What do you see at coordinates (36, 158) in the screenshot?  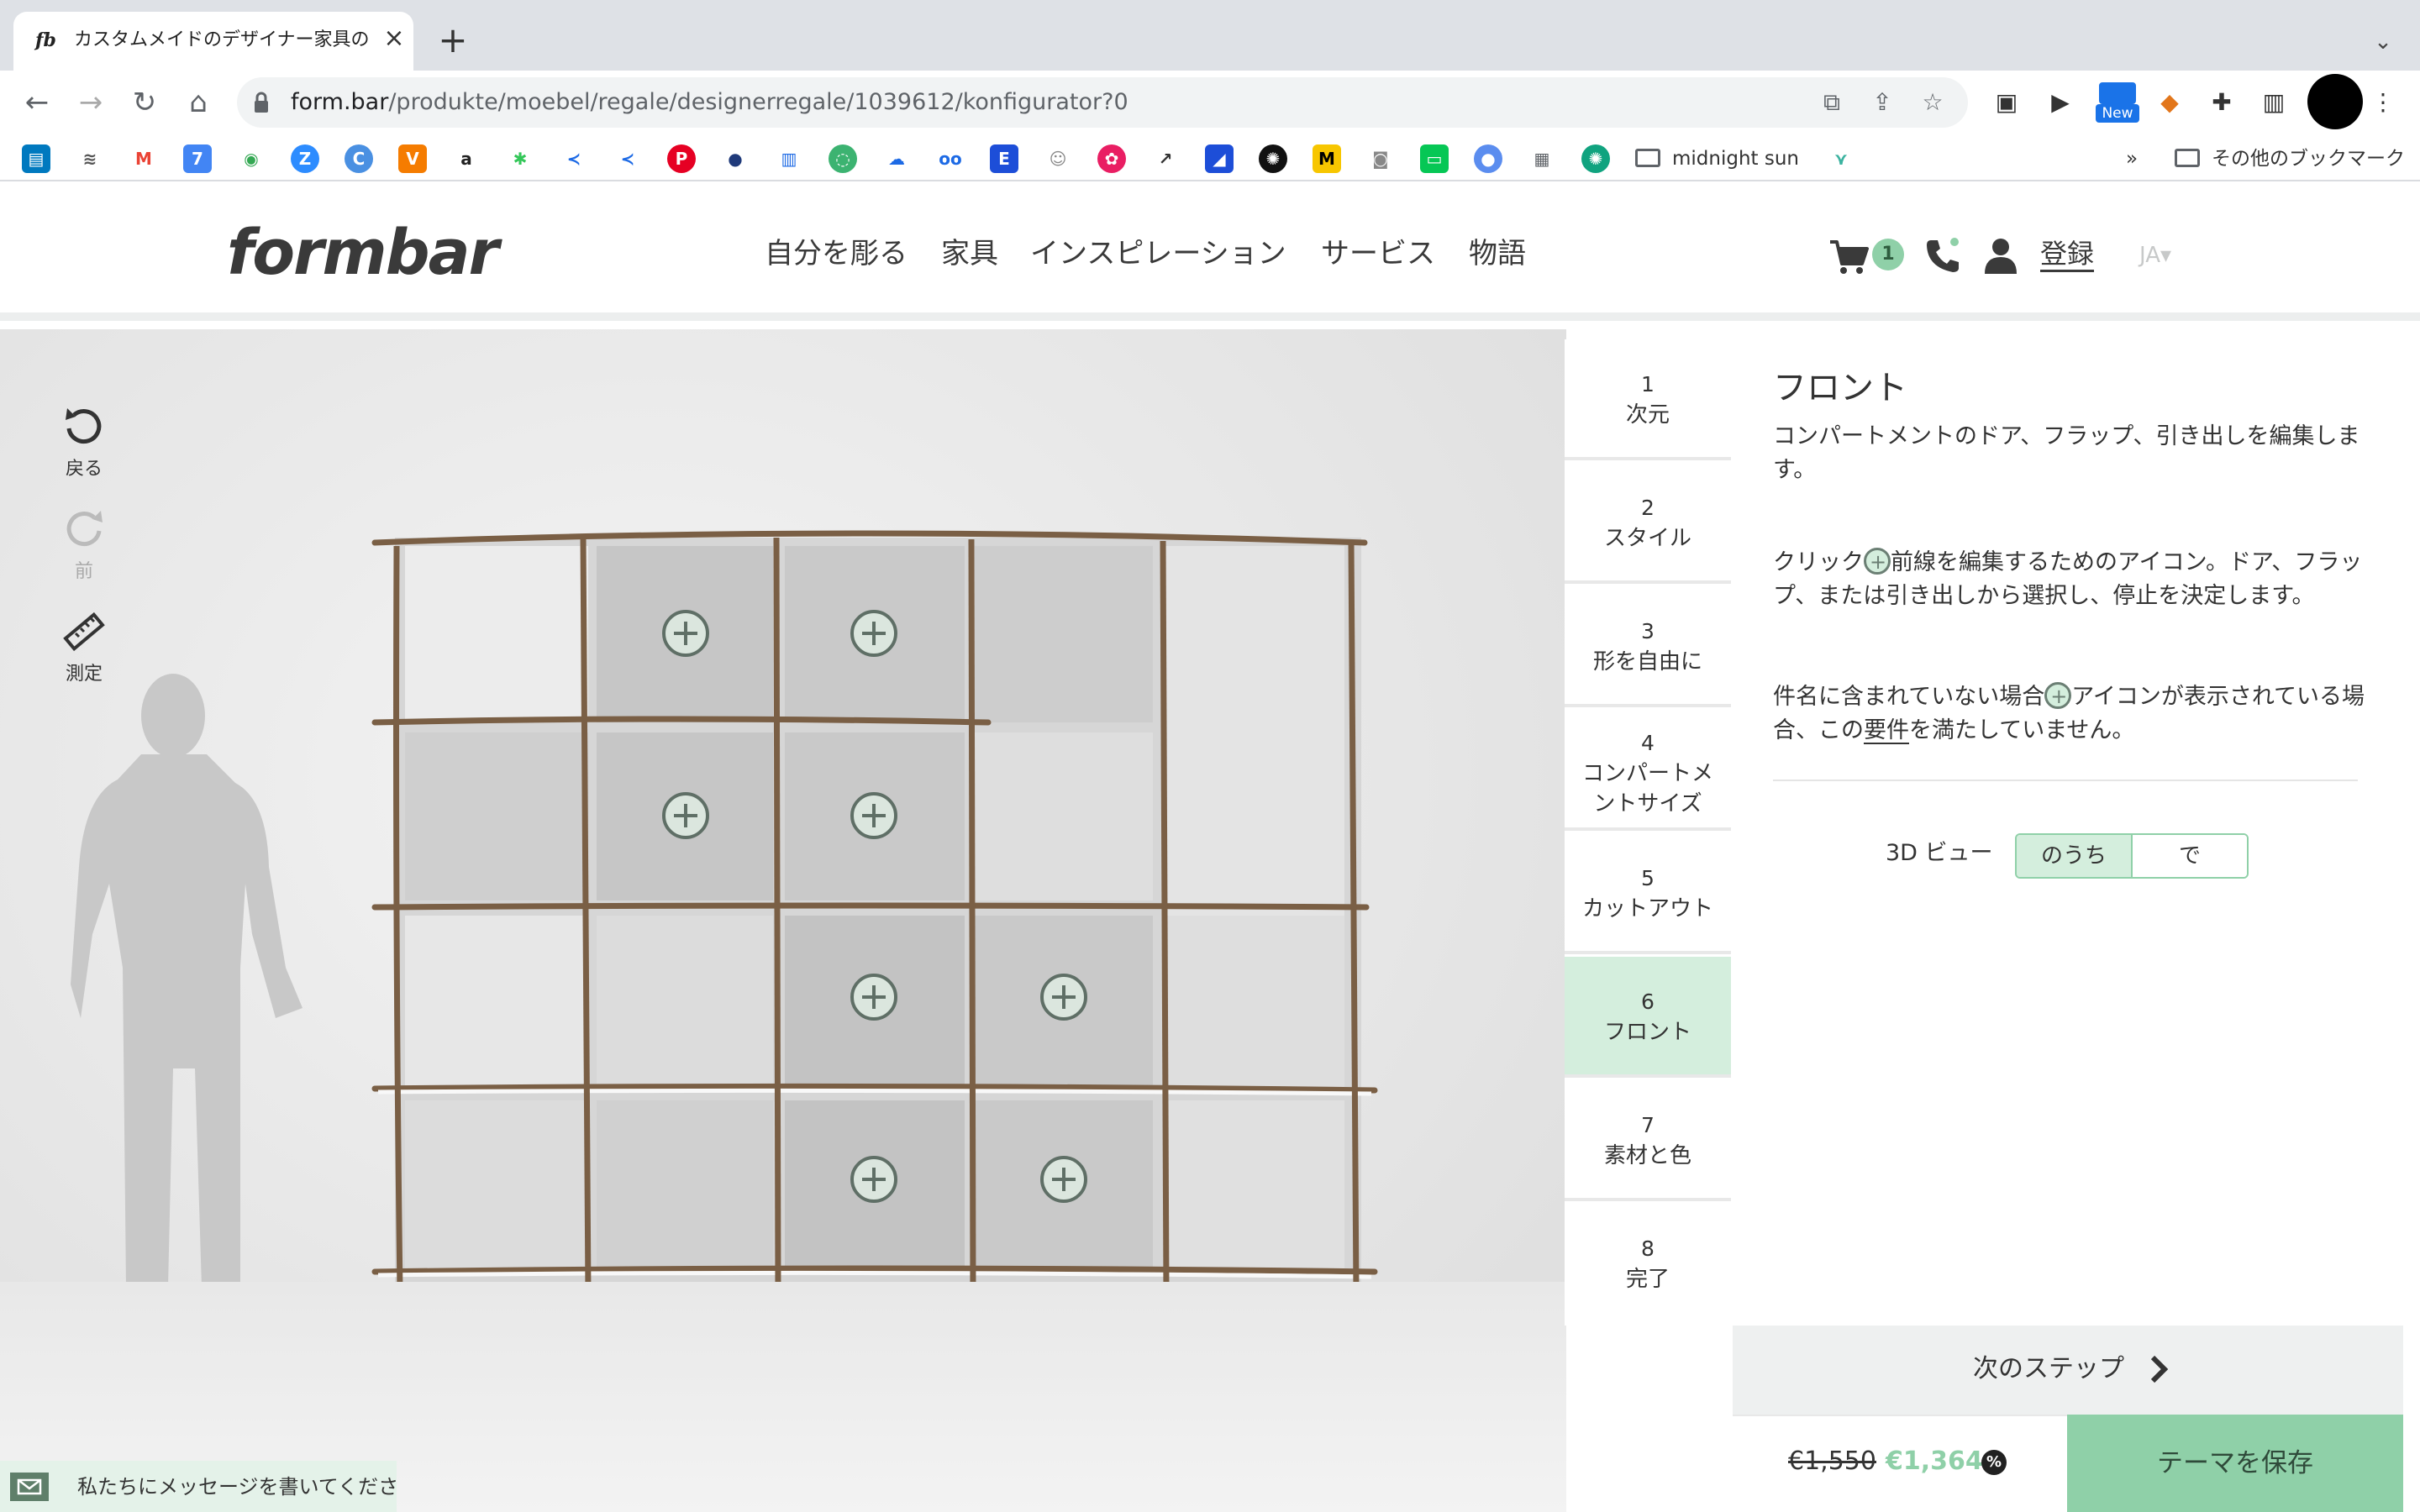 I see `trello-bookmark-icon: ▤` at bounding box center [36, 158].